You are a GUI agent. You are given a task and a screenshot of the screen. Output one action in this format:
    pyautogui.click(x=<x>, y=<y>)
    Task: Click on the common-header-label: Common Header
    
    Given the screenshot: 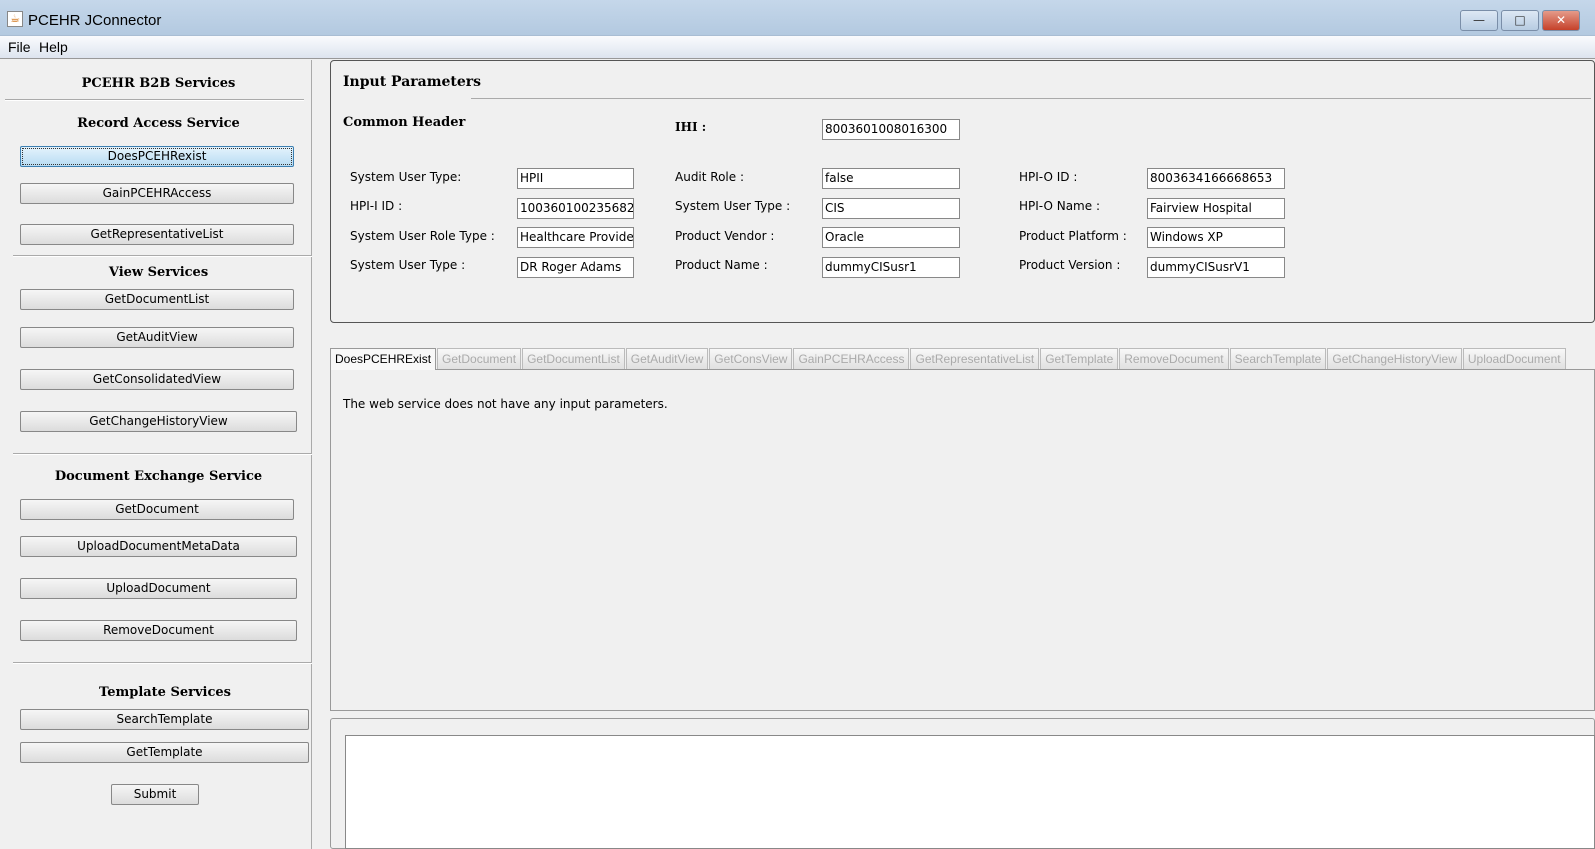 What is the action you would take?
    pyautogui.click(x=404, y=122)
    